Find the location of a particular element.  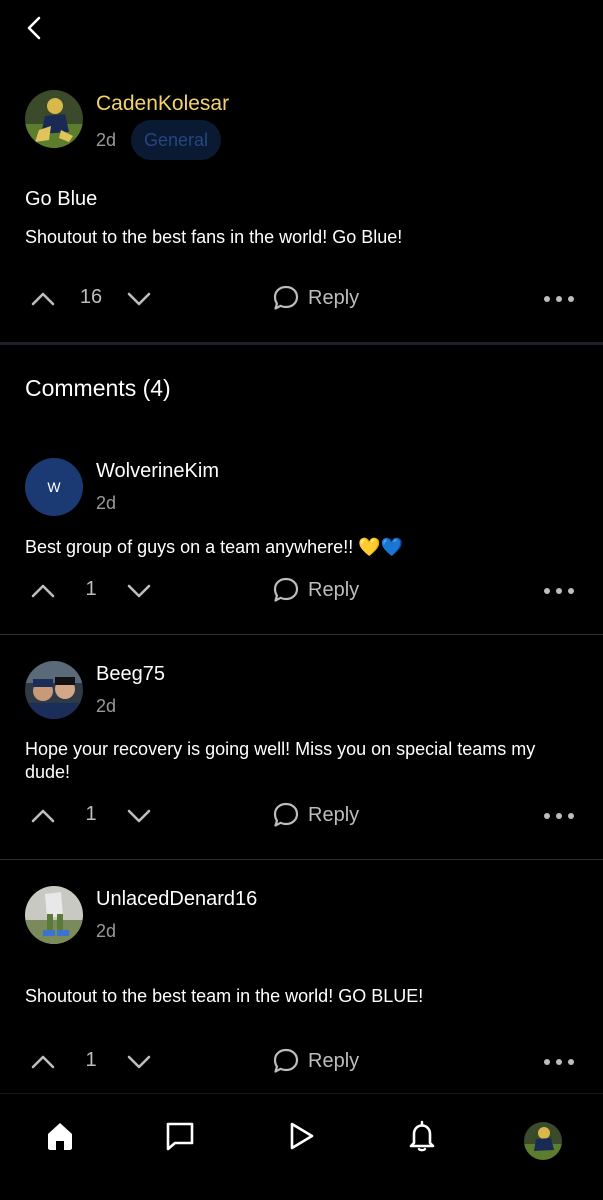

bell-icon is located at coordinates (422, 1136).